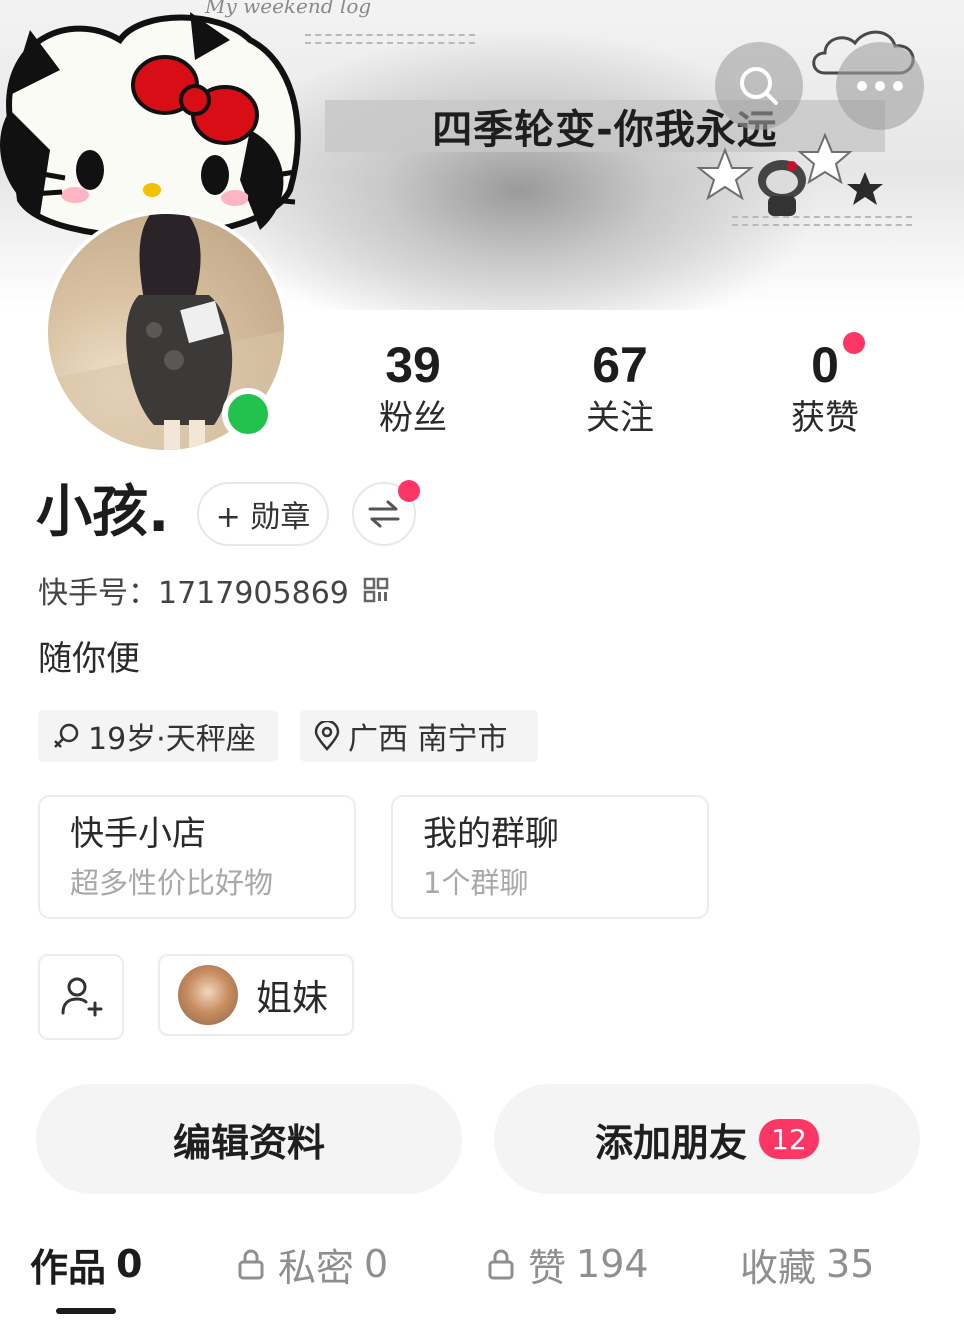 This screenshot has width=964, height=1324. What do you see at coordinates (253, 593) in the screenshot?
I see `id-value: 1717905869` at bounding box center [253, 593].